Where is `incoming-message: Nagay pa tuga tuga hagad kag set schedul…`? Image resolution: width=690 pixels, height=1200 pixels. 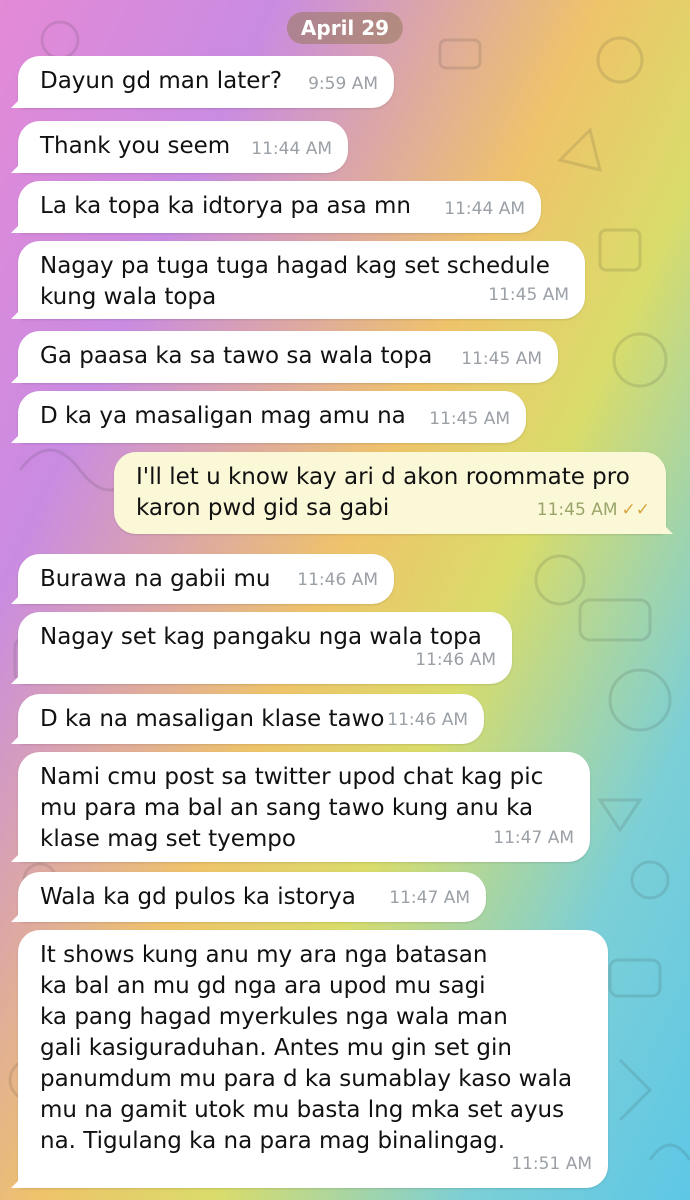
incoming-message: Nagay pa tuga tuga hagad kag set schedul… is located at coordinates (298, 280).